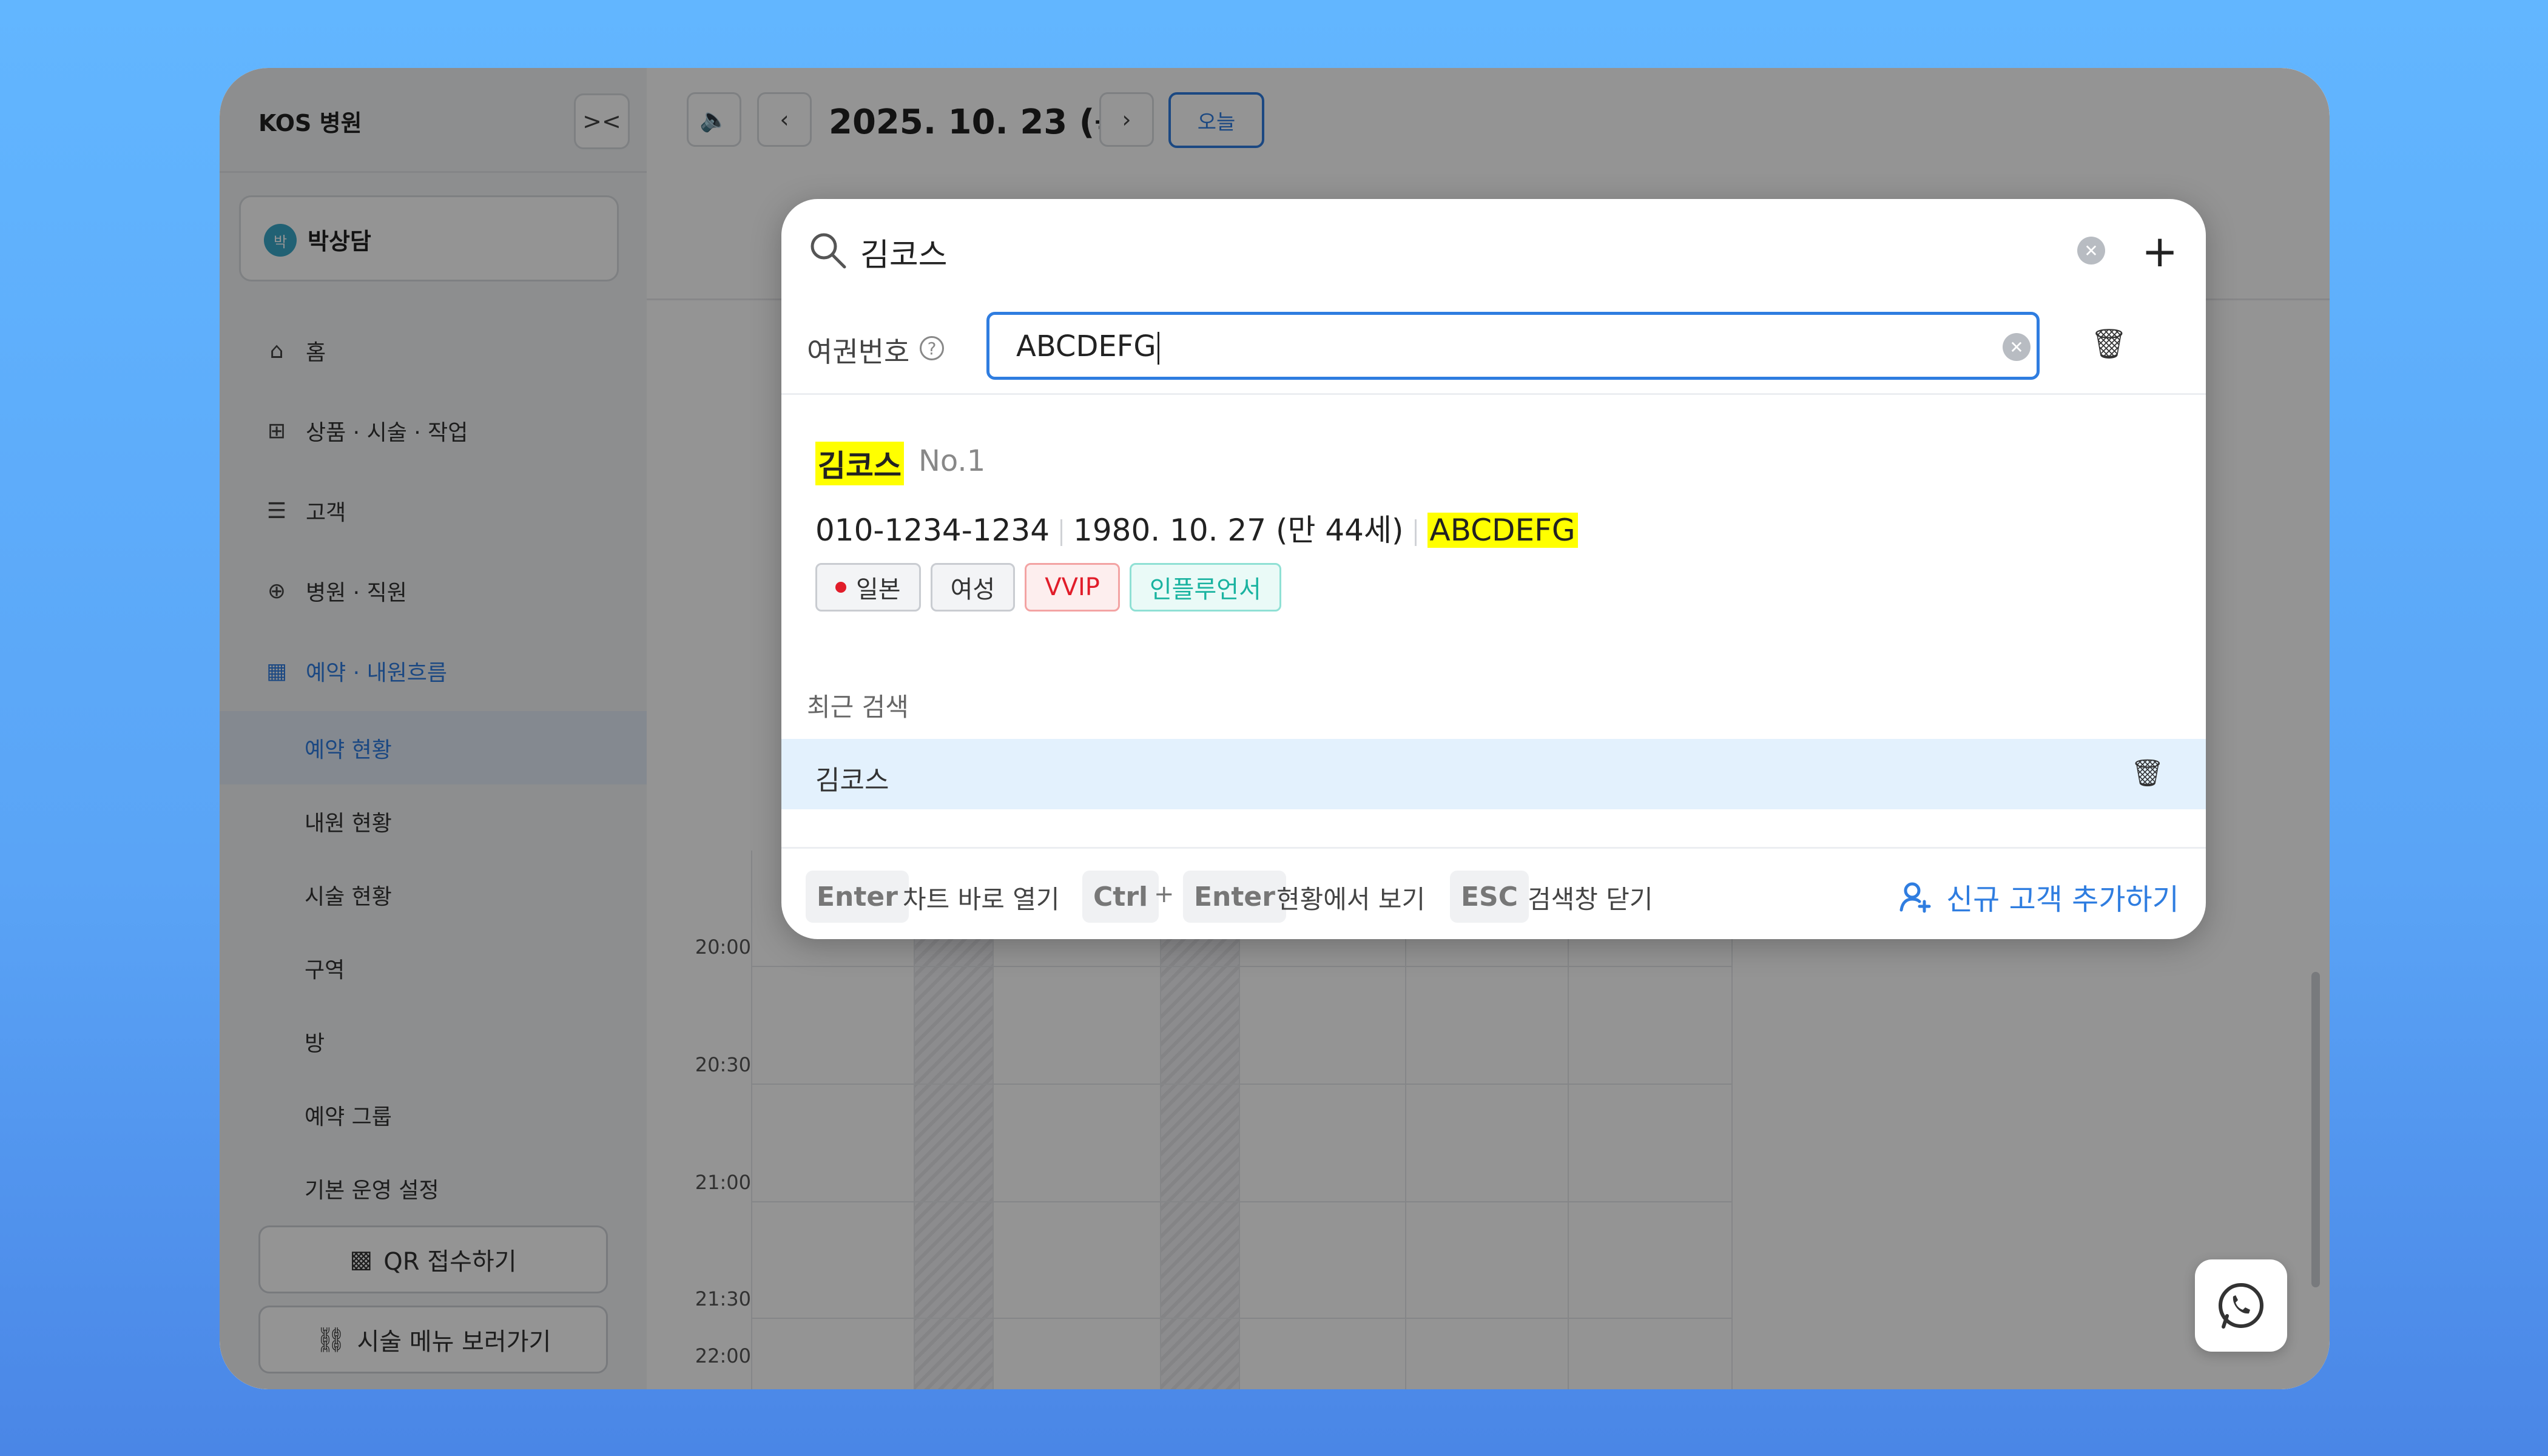  I want to click on whatsapp-icon, so click(2241, 1306).